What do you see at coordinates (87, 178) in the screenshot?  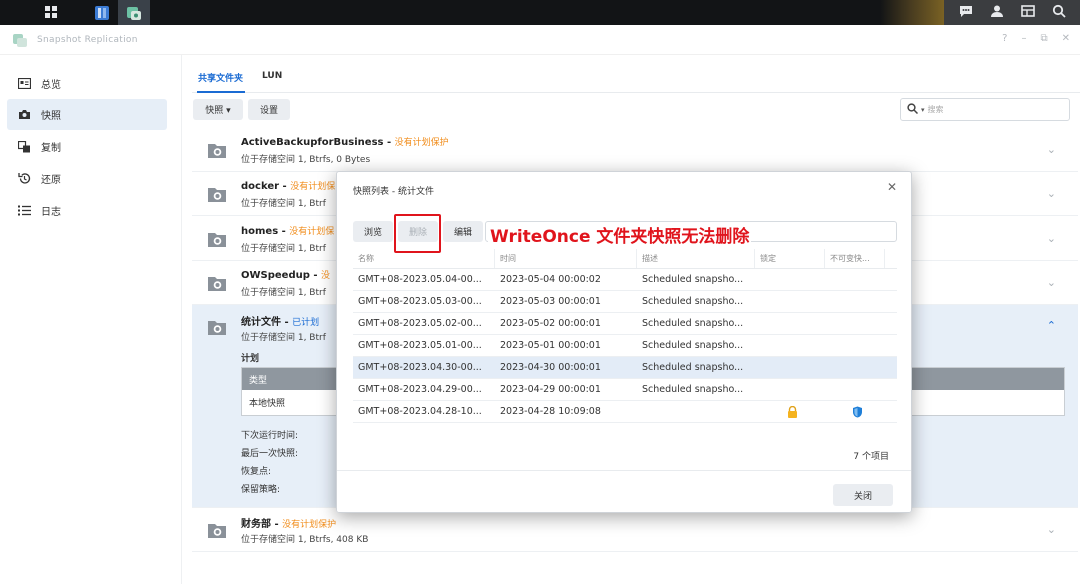 I see `sidebar-item-restore: 还原` at bounding box center [87, 178].